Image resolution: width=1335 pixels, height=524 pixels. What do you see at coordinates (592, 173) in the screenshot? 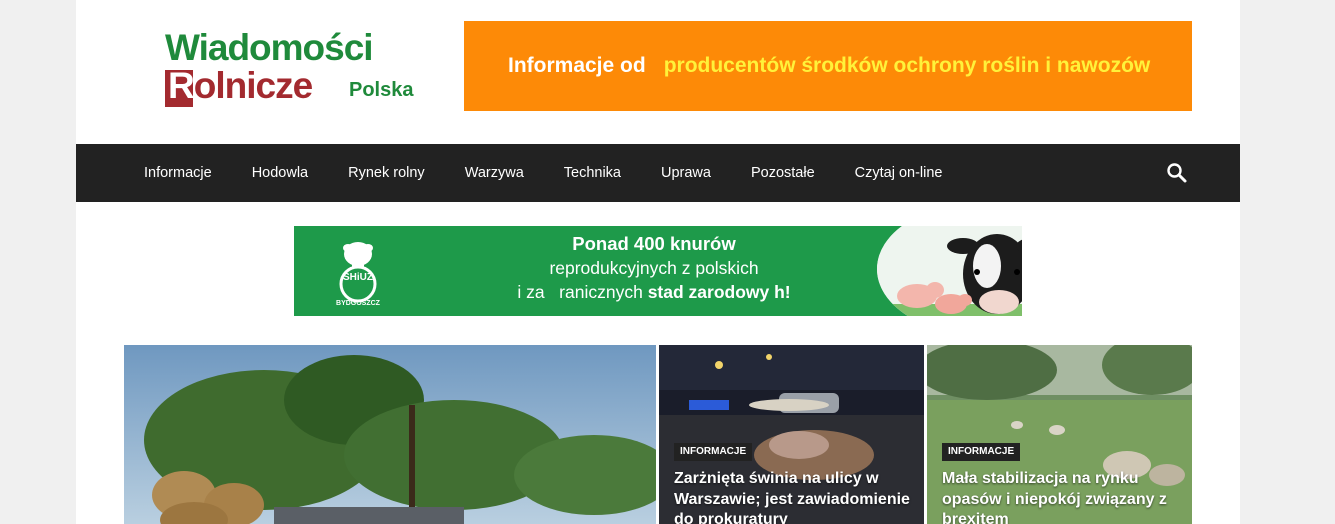
I see `nav-item-technika: Technika` at bounding box center [592, 173].